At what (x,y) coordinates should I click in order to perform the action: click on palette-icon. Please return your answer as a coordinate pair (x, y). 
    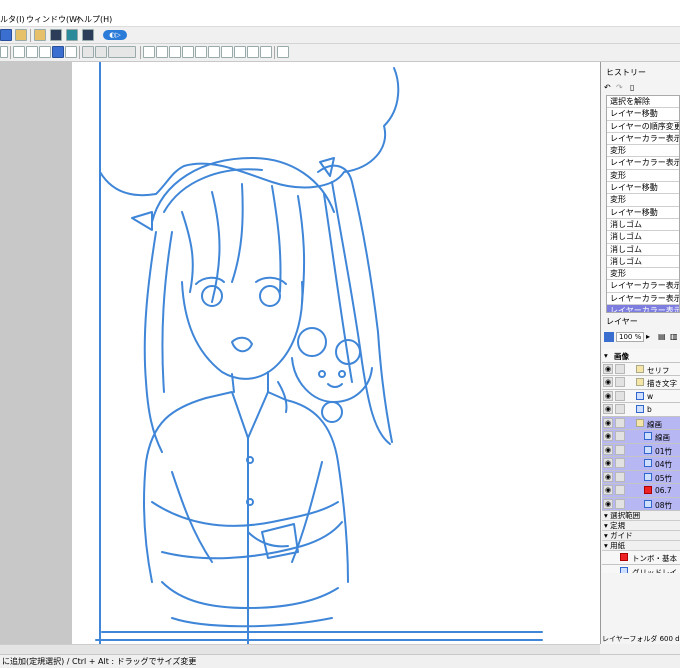
    Looking at the image, I should click on (21, 35).